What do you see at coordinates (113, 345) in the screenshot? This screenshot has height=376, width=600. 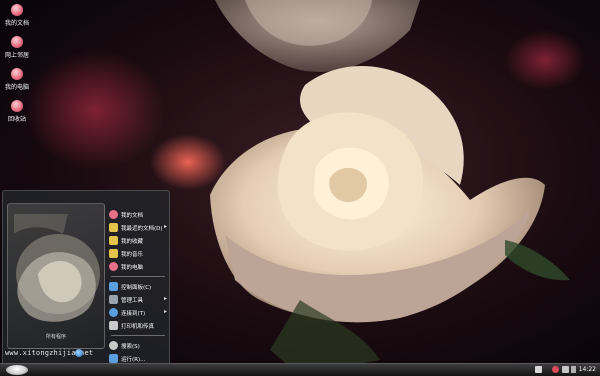 I see `search-icon` at bounding box center [113, 345].